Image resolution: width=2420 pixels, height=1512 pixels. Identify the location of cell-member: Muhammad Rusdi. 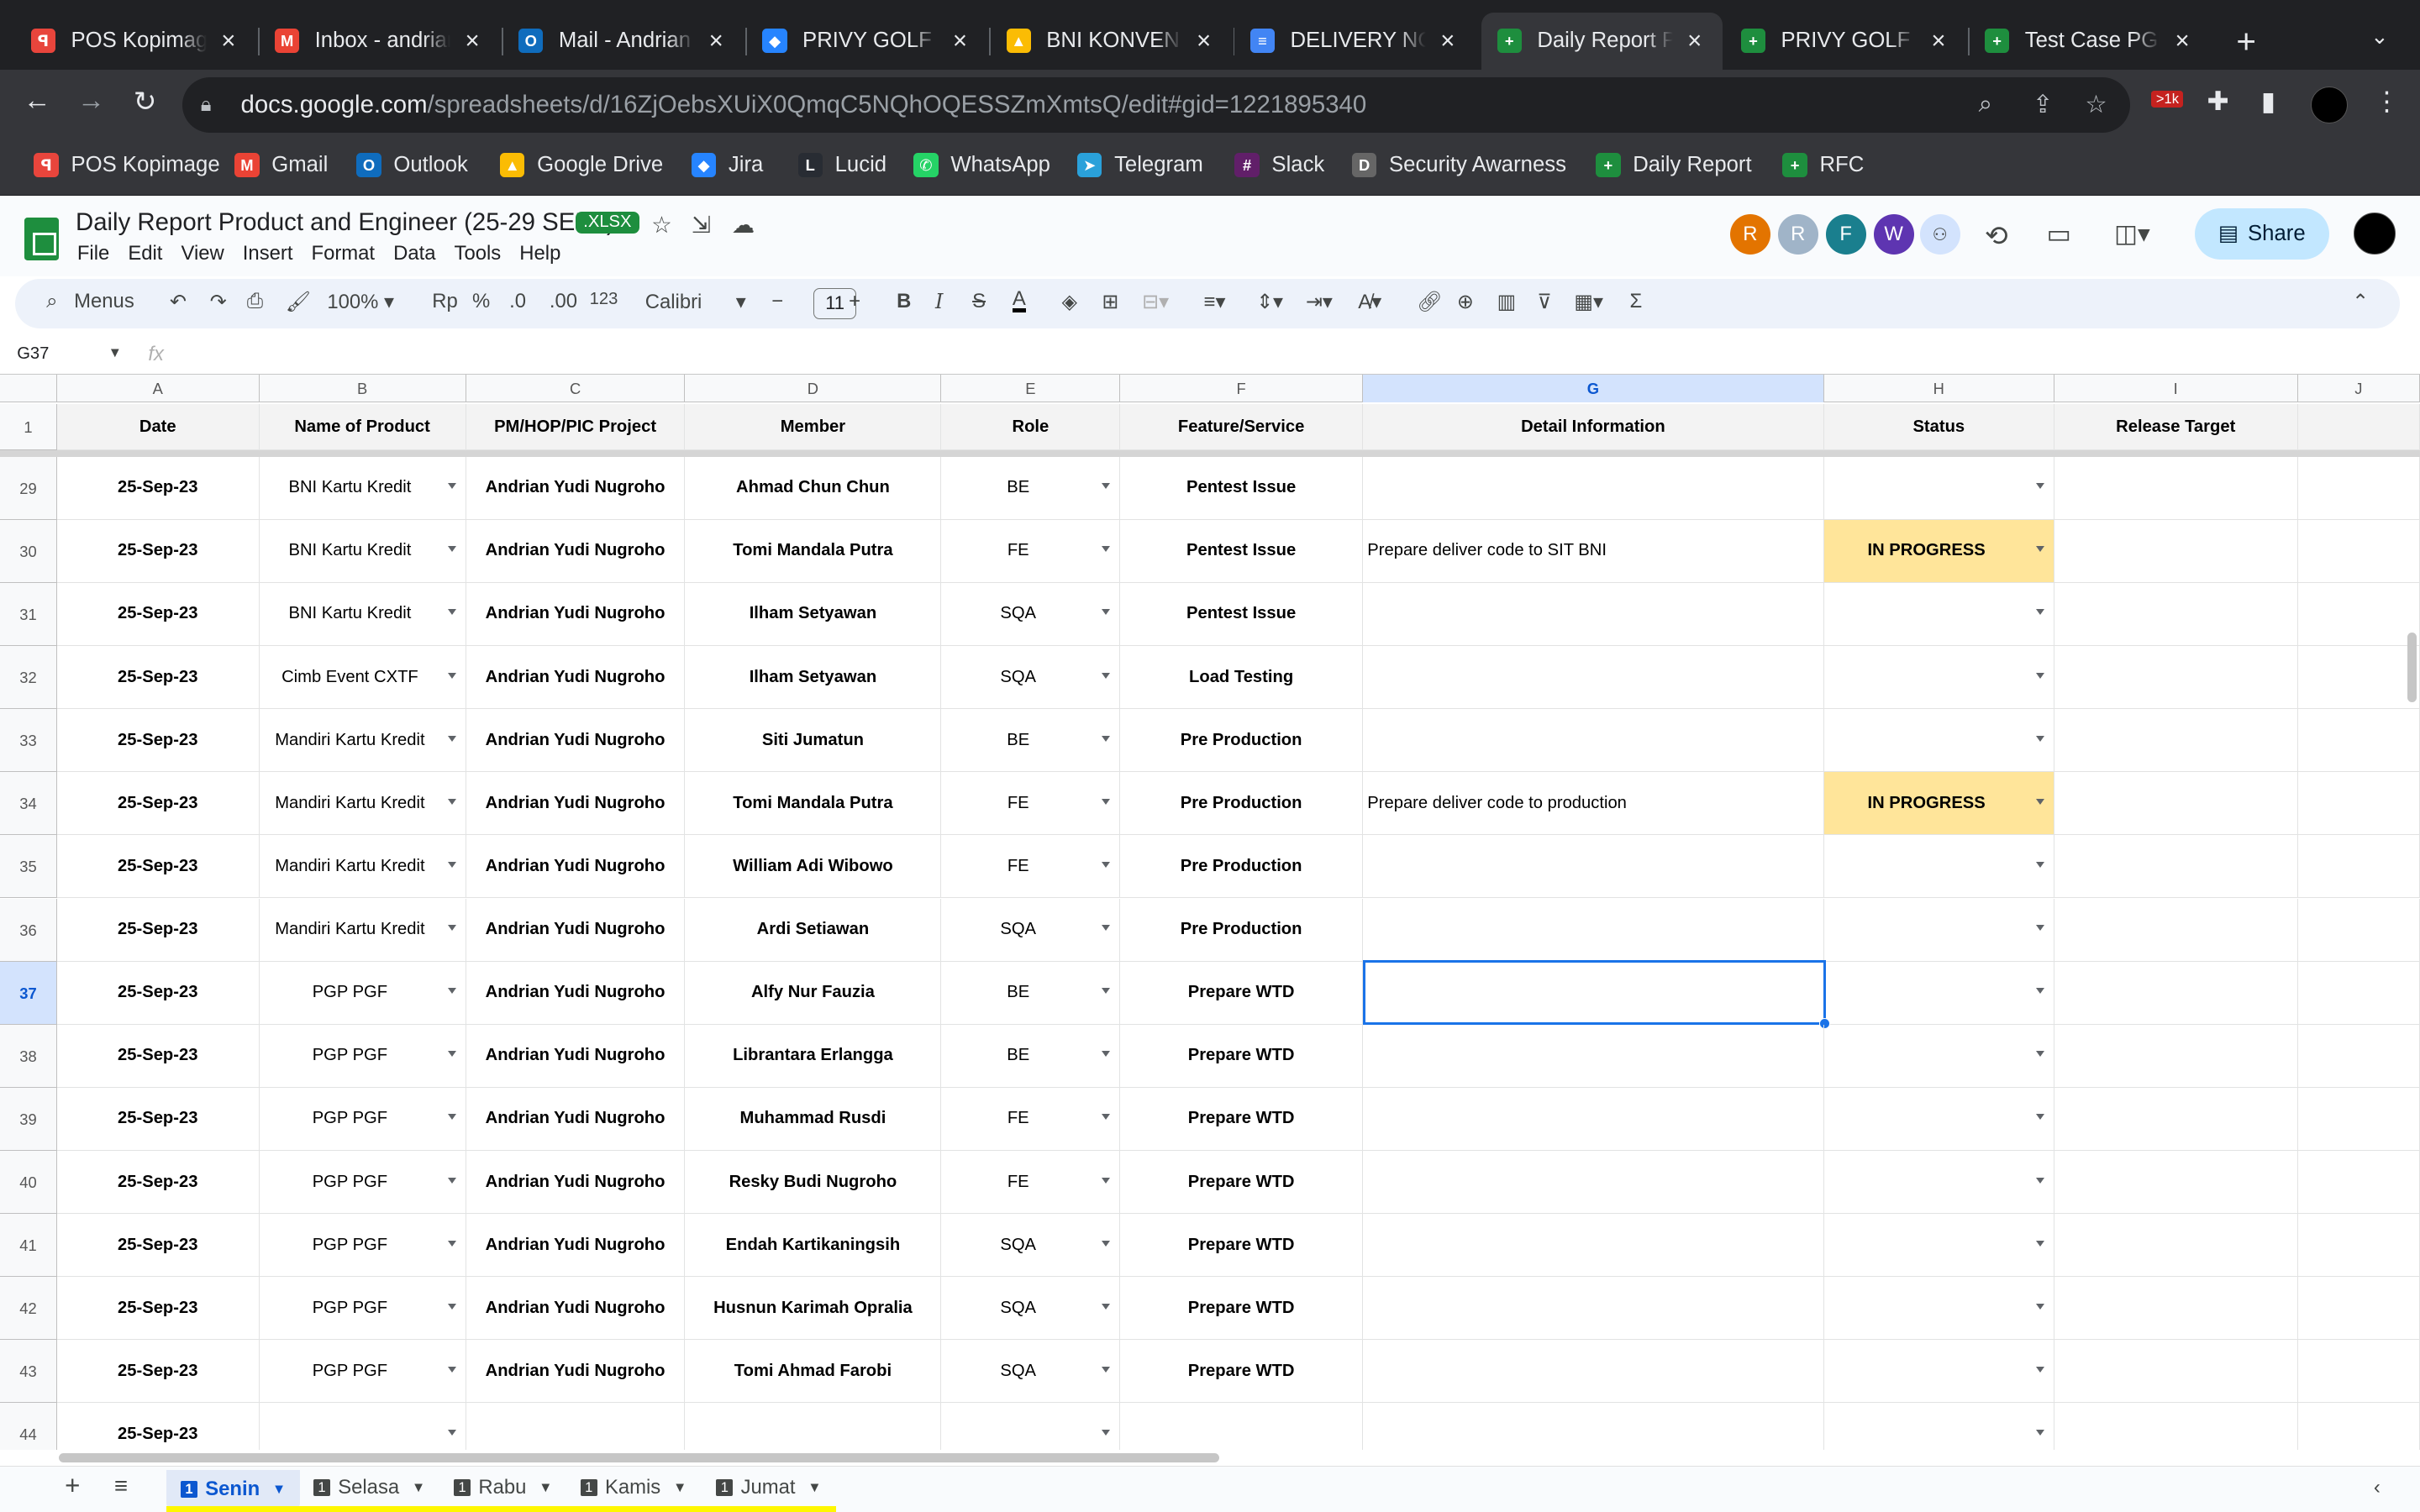
(813, 1118).